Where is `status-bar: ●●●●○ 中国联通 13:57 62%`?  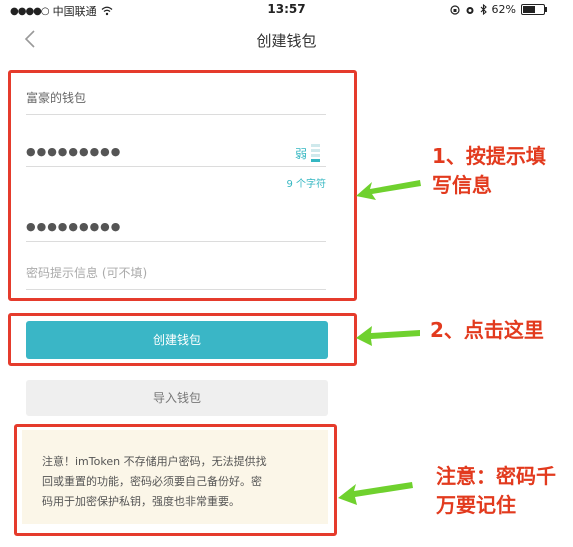
status-bar: ●●●●○ 中国联通 13:57 62% is located at coordinates (286, 10).